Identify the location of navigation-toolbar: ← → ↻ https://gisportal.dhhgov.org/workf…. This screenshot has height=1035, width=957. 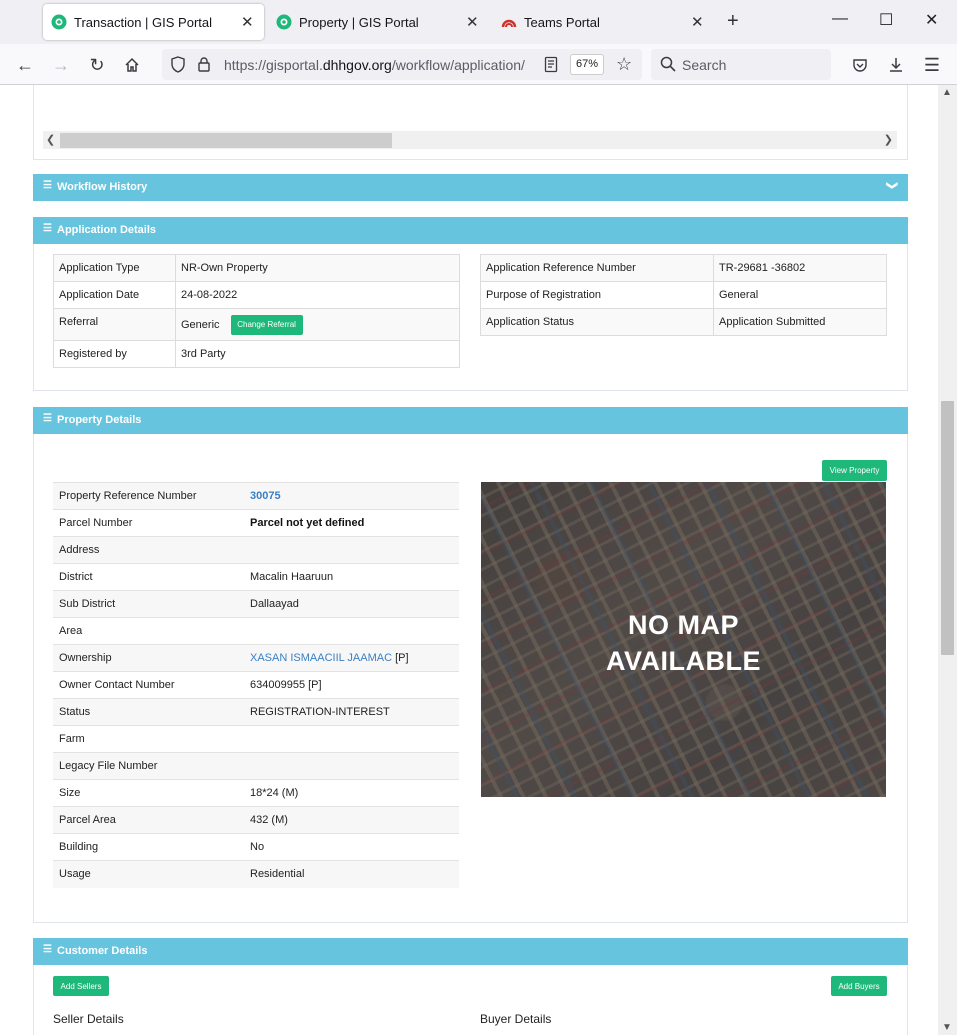
(478, 64).